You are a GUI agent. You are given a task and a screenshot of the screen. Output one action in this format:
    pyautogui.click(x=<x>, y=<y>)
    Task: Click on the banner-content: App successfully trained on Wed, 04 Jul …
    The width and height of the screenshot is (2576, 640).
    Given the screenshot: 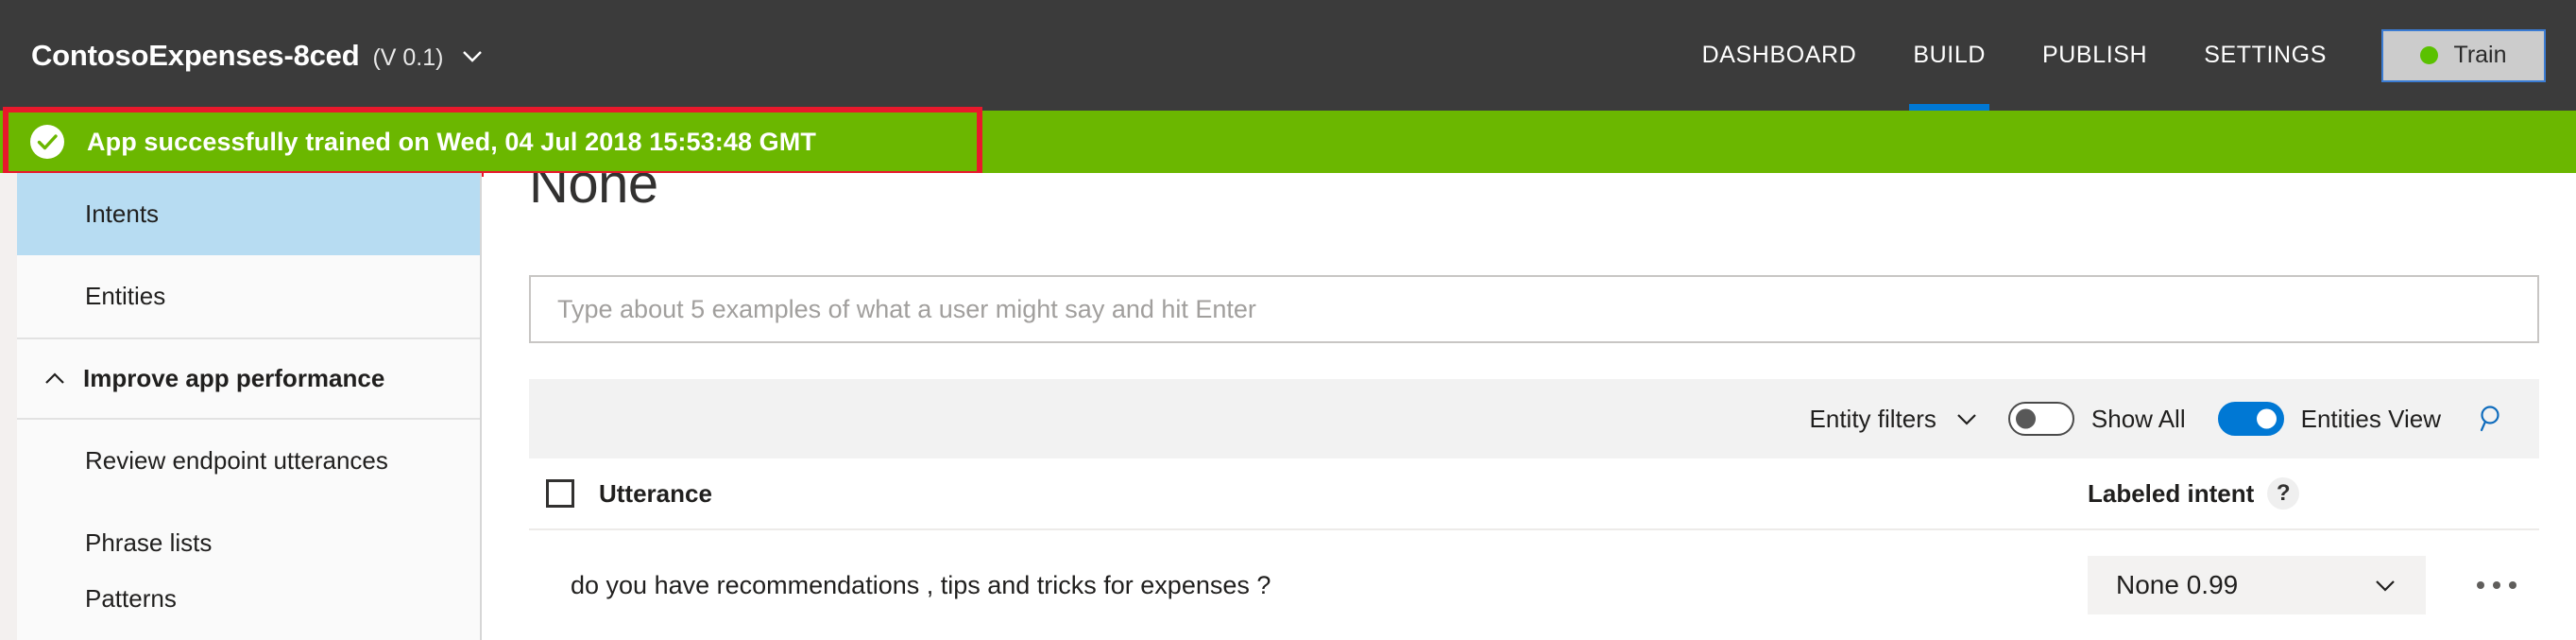 What is the action you would take?
    pyautogui.click(x=422, y=142)
    